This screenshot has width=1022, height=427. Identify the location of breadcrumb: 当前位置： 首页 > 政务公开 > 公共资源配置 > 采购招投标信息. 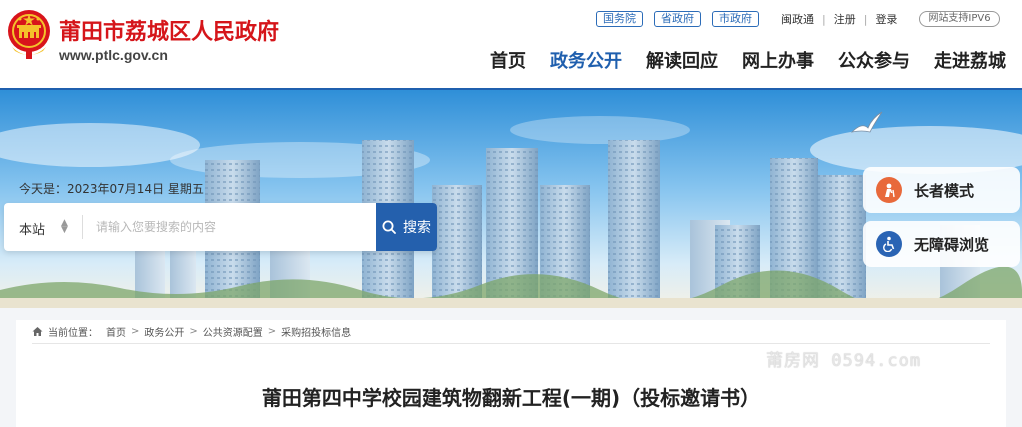
(191, 331).